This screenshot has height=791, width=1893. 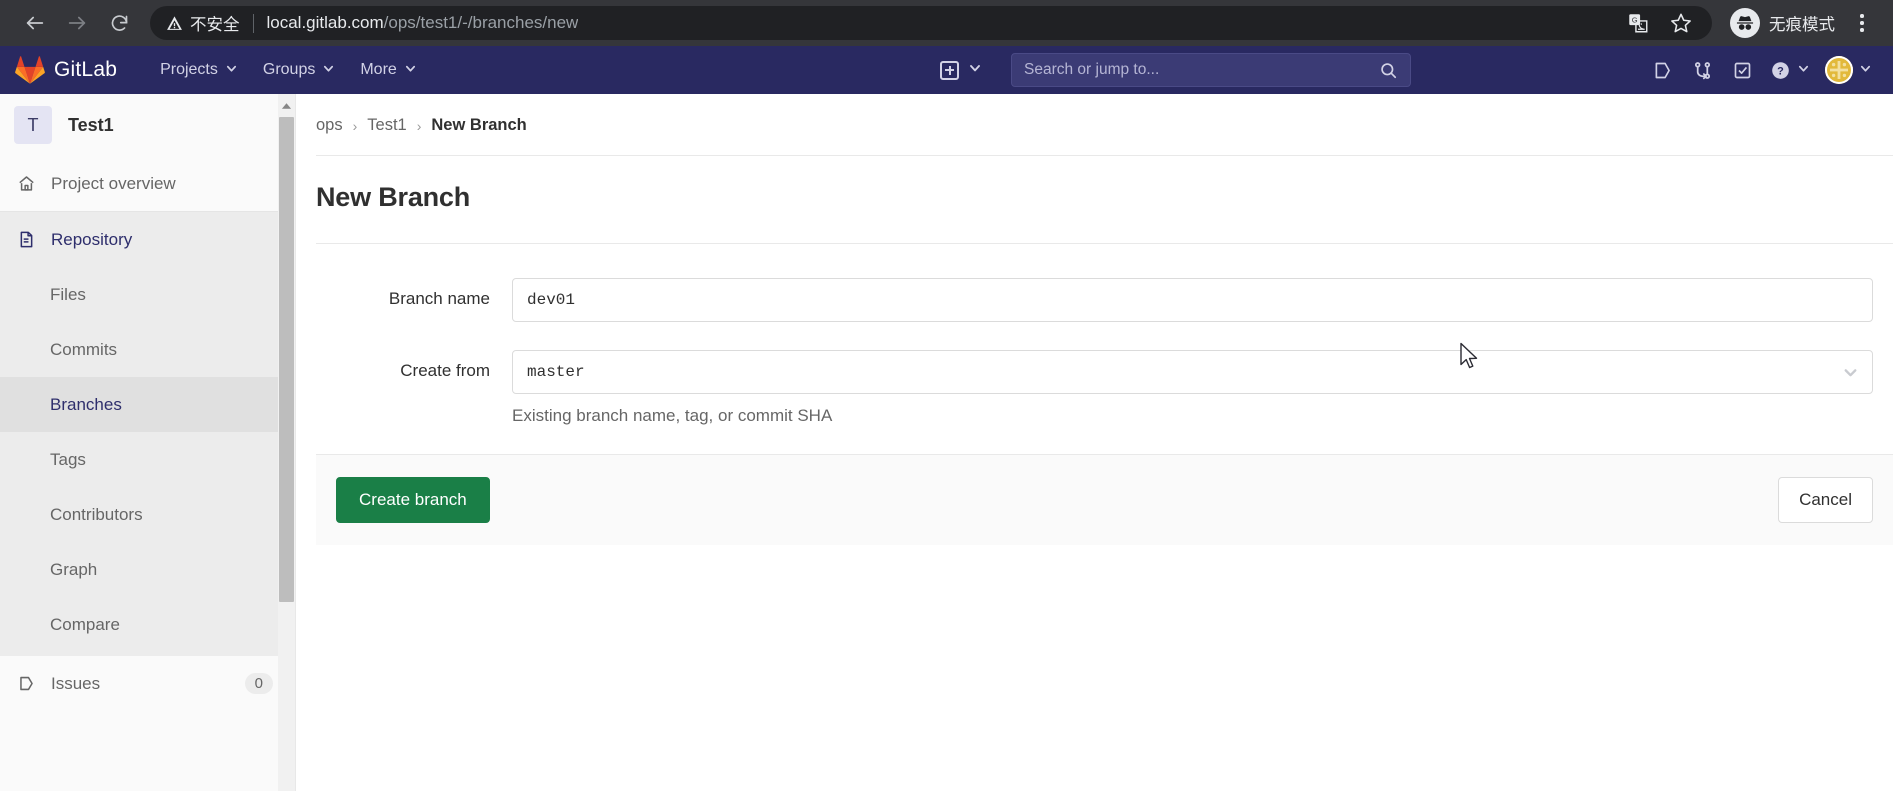 I want to click on omnibox-divider, so click(x=253, y=23).